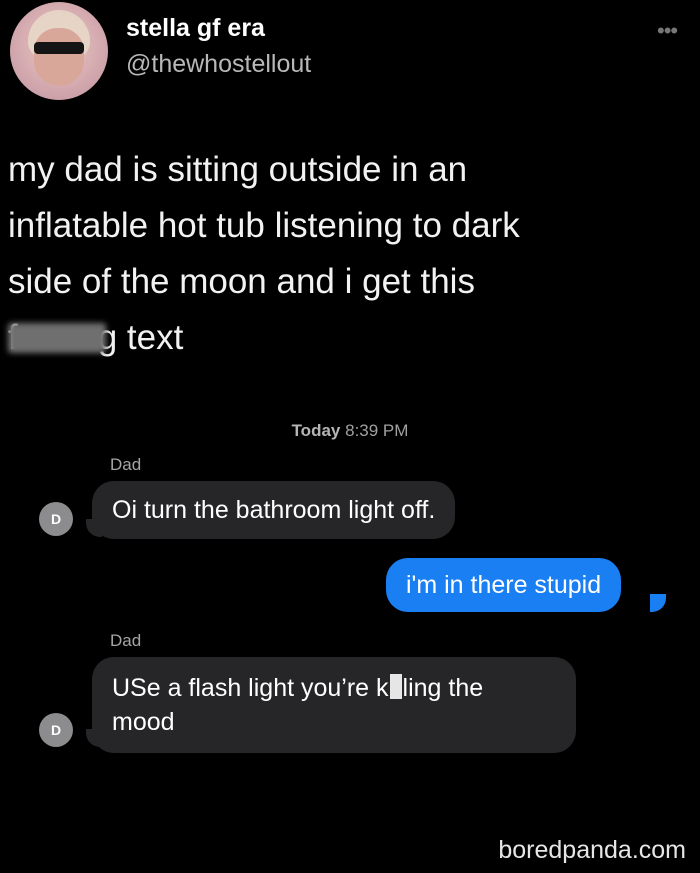  What do you see at coordinates (56, 338) in the screenshot?
I see `censor-blur` at bounding box center [56, 338].